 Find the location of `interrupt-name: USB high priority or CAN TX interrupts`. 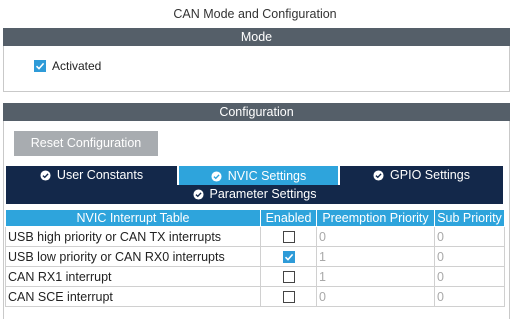

interrupt-name: USB high priority or CAN TX interrupts is located at coordinates (133, 236).